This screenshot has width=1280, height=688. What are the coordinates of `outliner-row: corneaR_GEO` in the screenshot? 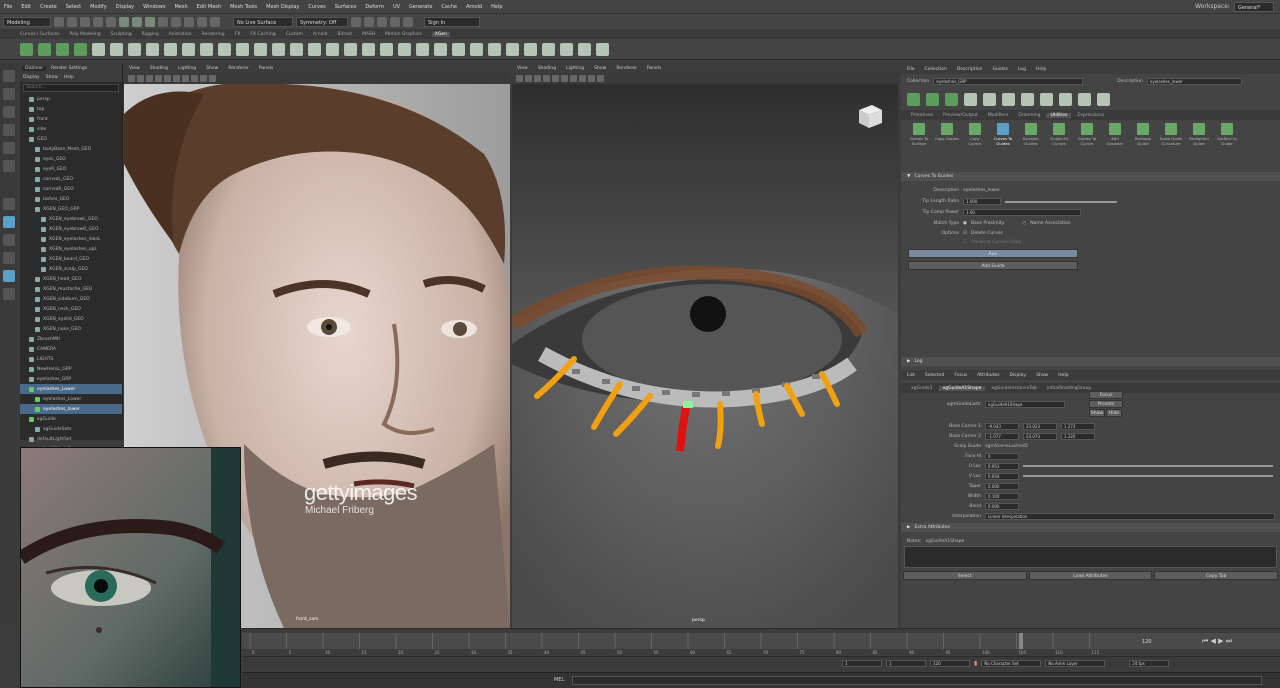 It's located at (71, 189).